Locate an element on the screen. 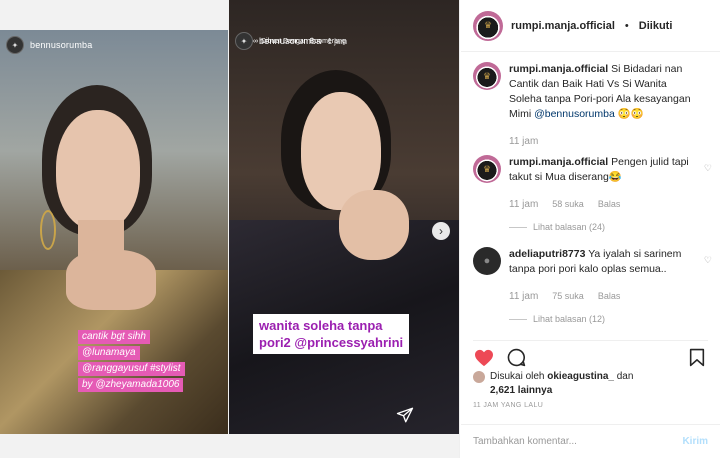 This screenshot has height=458, width=720. like-button is located at coordinates (484, 358).